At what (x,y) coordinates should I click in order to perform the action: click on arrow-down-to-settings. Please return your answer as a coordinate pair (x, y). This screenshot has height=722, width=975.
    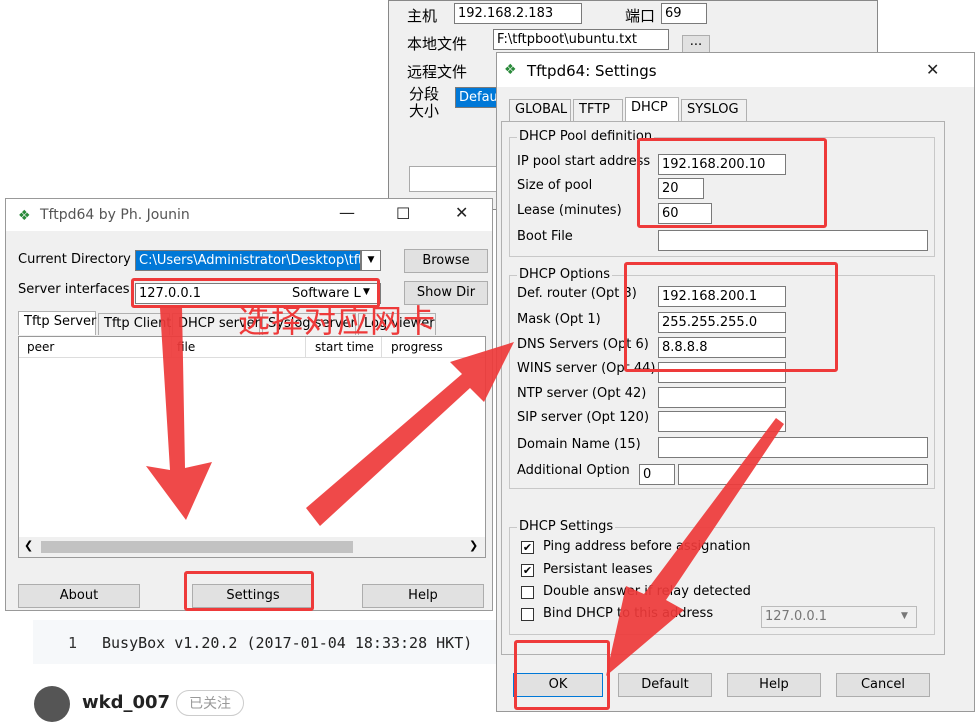
    Looking at the image, I should click on (179, 413).